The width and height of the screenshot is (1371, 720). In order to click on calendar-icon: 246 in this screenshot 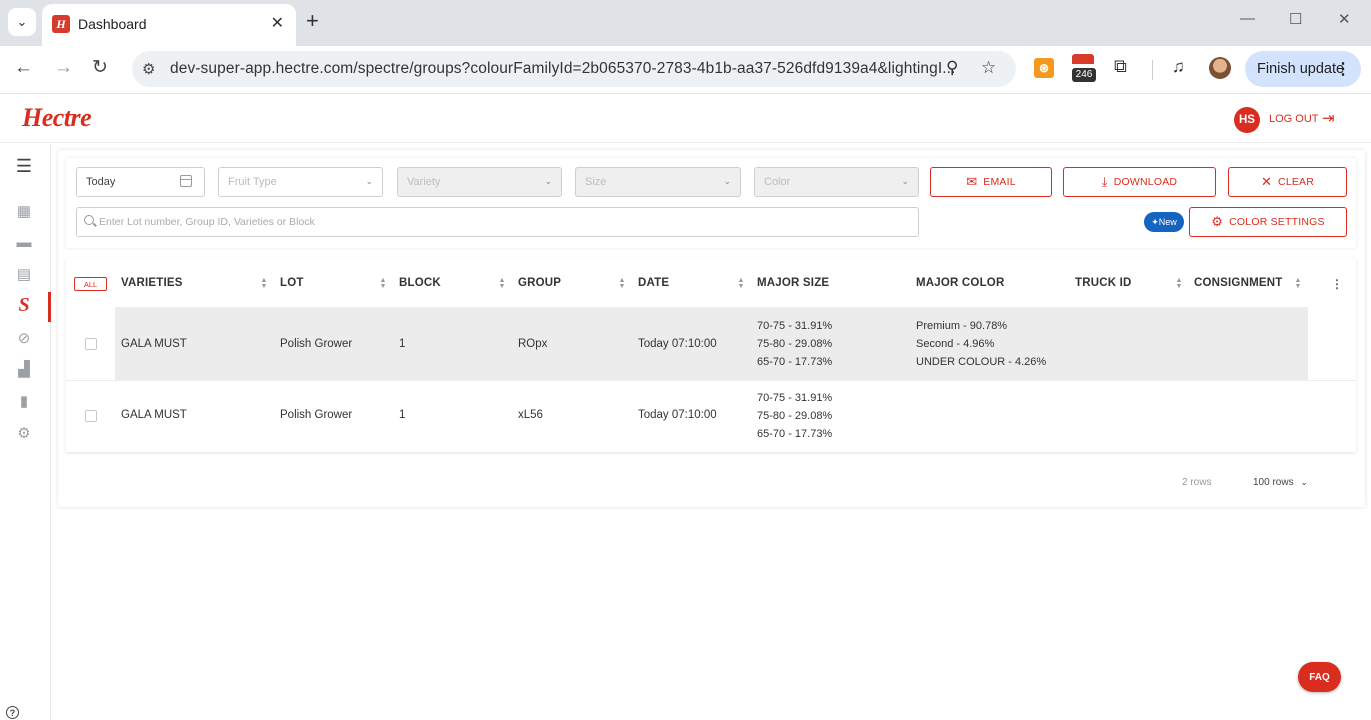, I will do `click(1084, 68)`.